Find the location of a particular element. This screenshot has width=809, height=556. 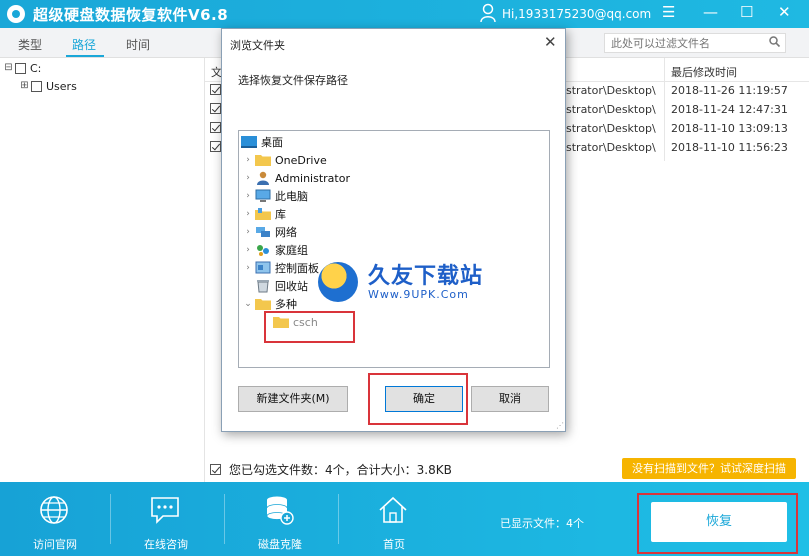

dialog-prompt: 选择恢复文件保存路径 is located at coordinates (293, 80).